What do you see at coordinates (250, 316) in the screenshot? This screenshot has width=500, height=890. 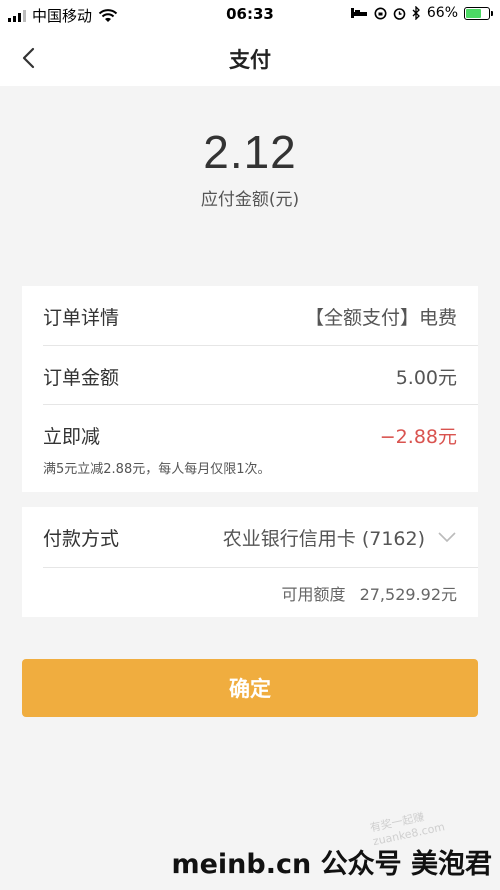 I see `order-detail-row: 订单详情 【全额支付】电费` at bounding box center [250, 316].